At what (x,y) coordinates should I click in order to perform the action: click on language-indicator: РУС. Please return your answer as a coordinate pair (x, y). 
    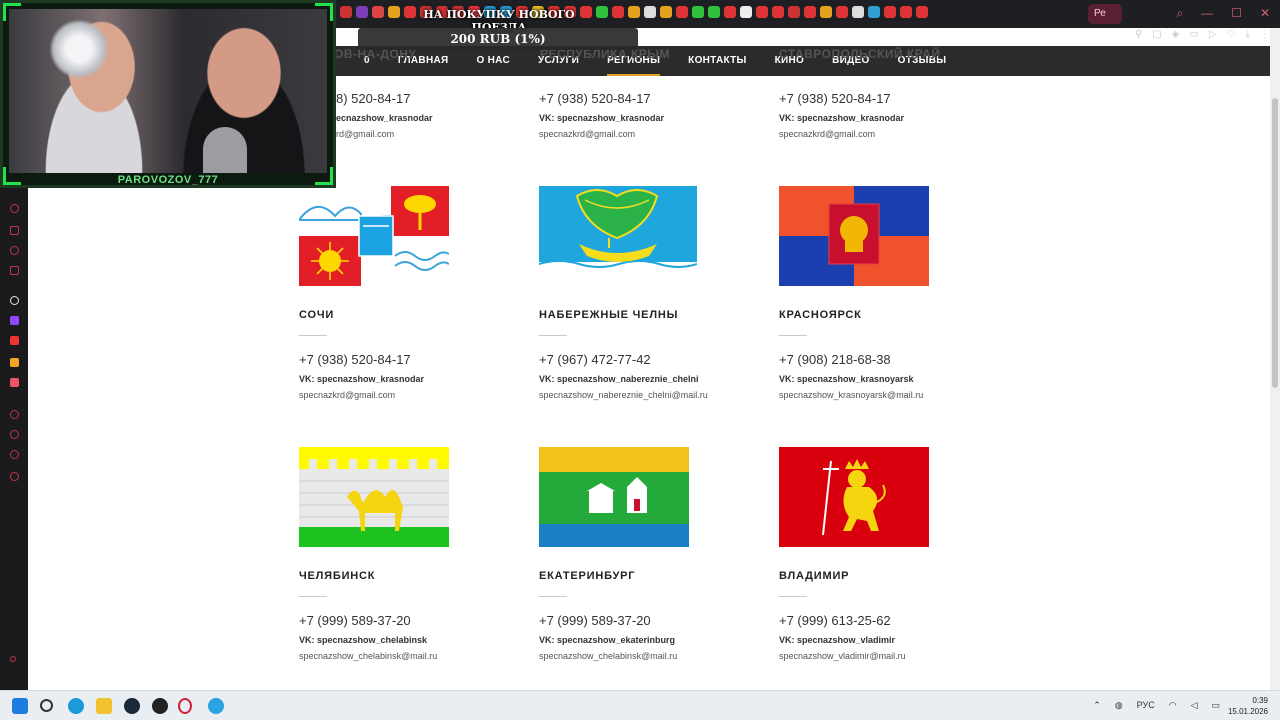
    Looking at the image, I should click on (1146, 705).